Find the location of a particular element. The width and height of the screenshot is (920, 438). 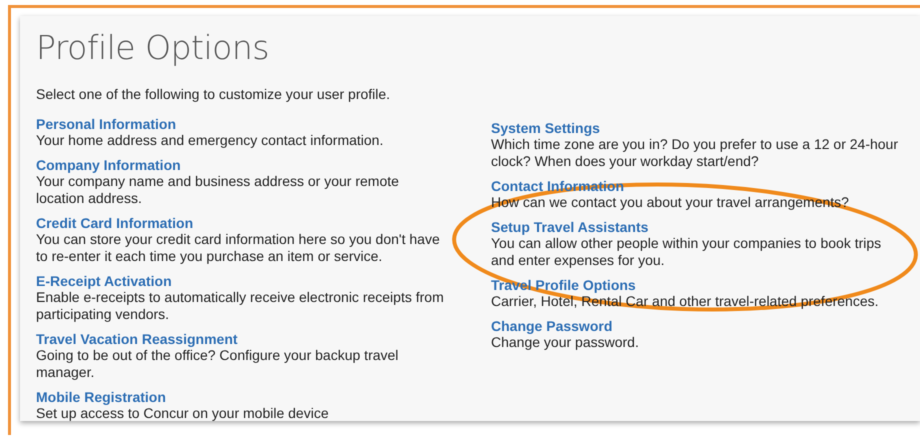

option-link: System Settings is located at coordinates (545, 128).